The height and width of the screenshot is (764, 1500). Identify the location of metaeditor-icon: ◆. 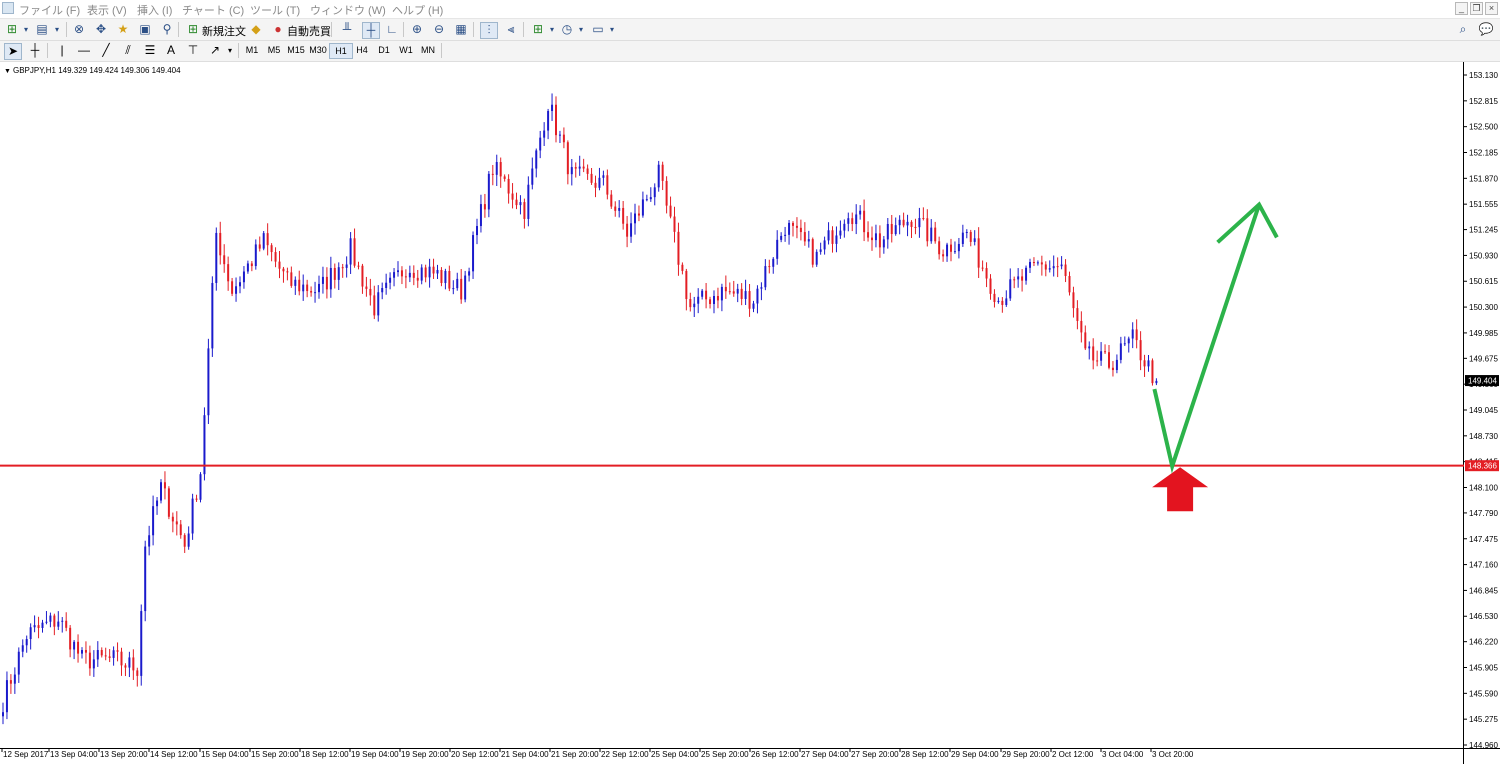
(256, 29).